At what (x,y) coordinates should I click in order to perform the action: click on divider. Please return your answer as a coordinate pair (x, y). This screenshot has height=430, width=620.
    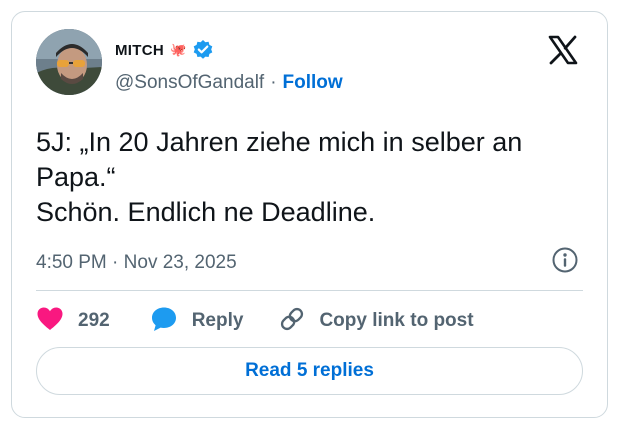
    Looking at the image, I should click on (309, 290).